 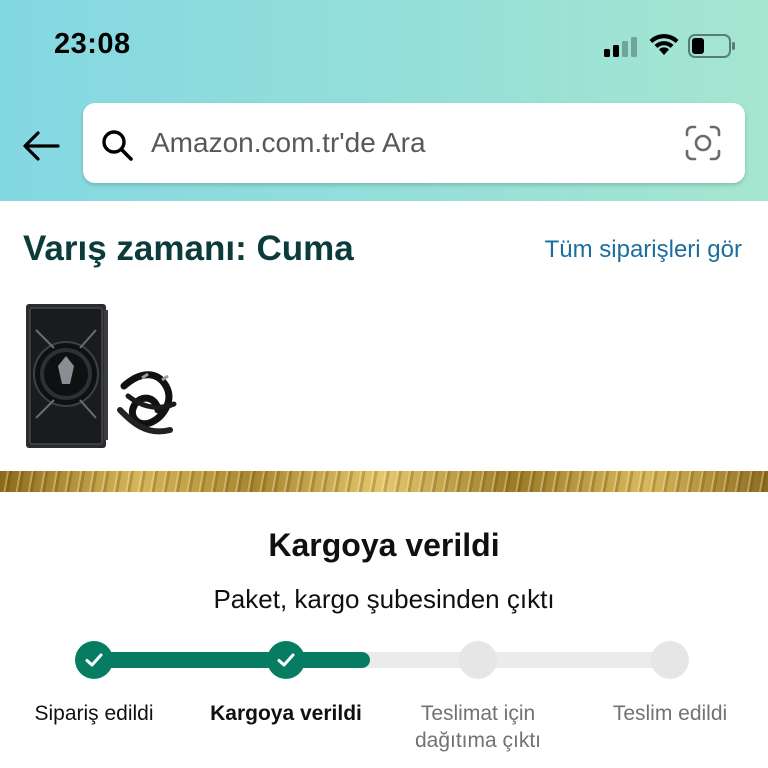 What do you see at coordinates (41, 146) in the screenshot?
I see `back-arrow-icon` at bounding box center [41, 146].